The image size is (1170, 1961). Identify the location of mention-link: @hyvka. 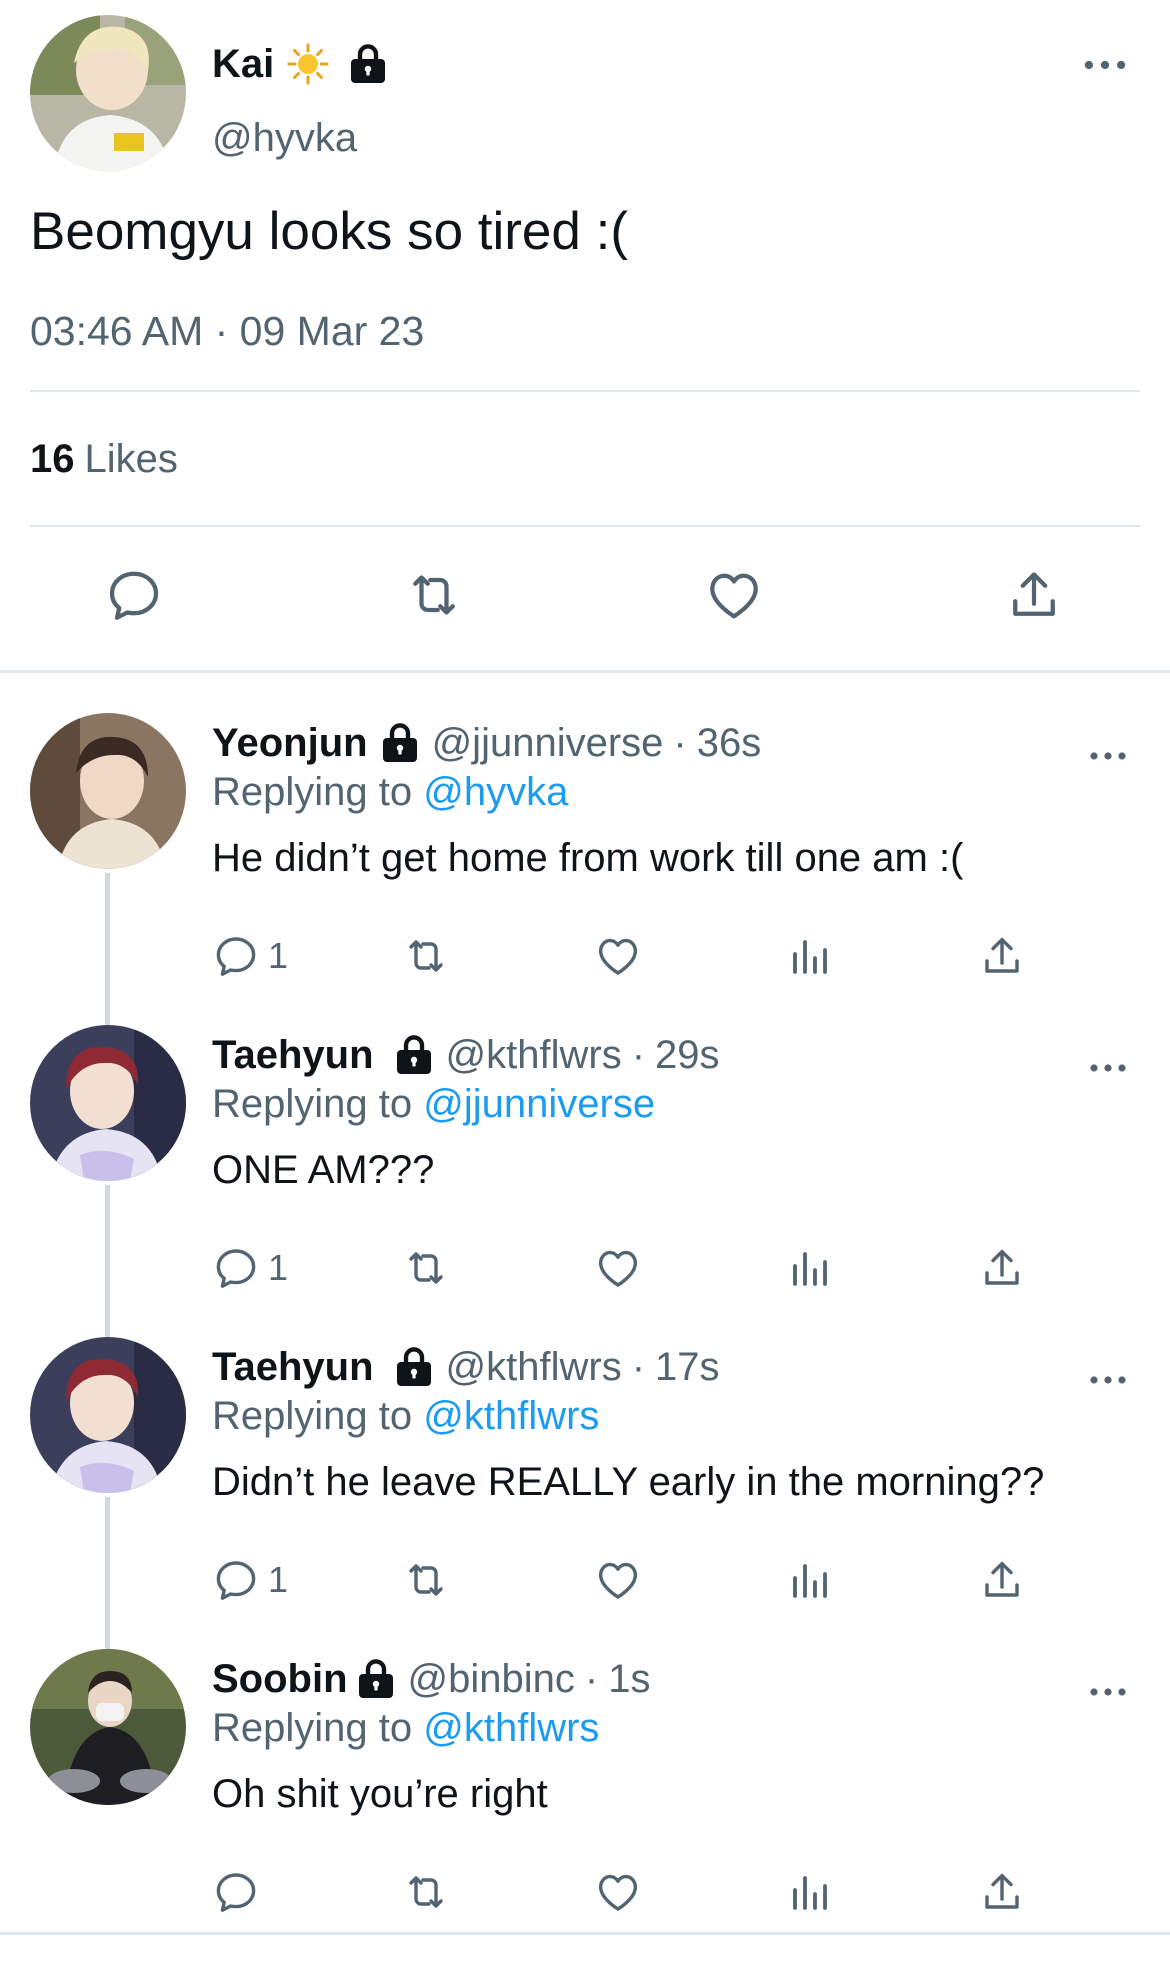
(495, 792).